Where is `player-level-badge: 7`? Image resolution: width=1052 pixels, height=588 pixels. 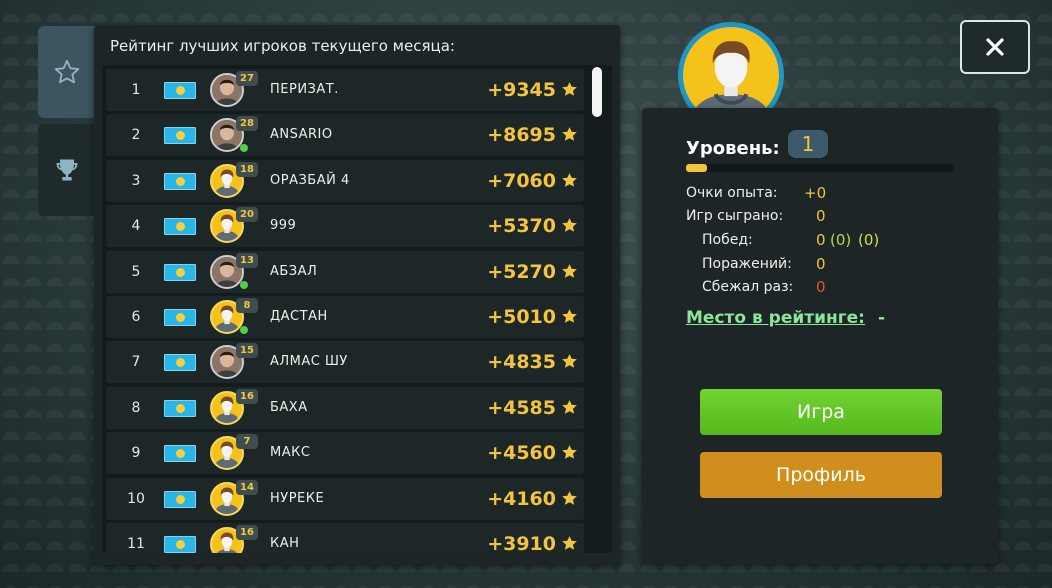
player-level-badge: 7 is located at coordinates (247, 442).